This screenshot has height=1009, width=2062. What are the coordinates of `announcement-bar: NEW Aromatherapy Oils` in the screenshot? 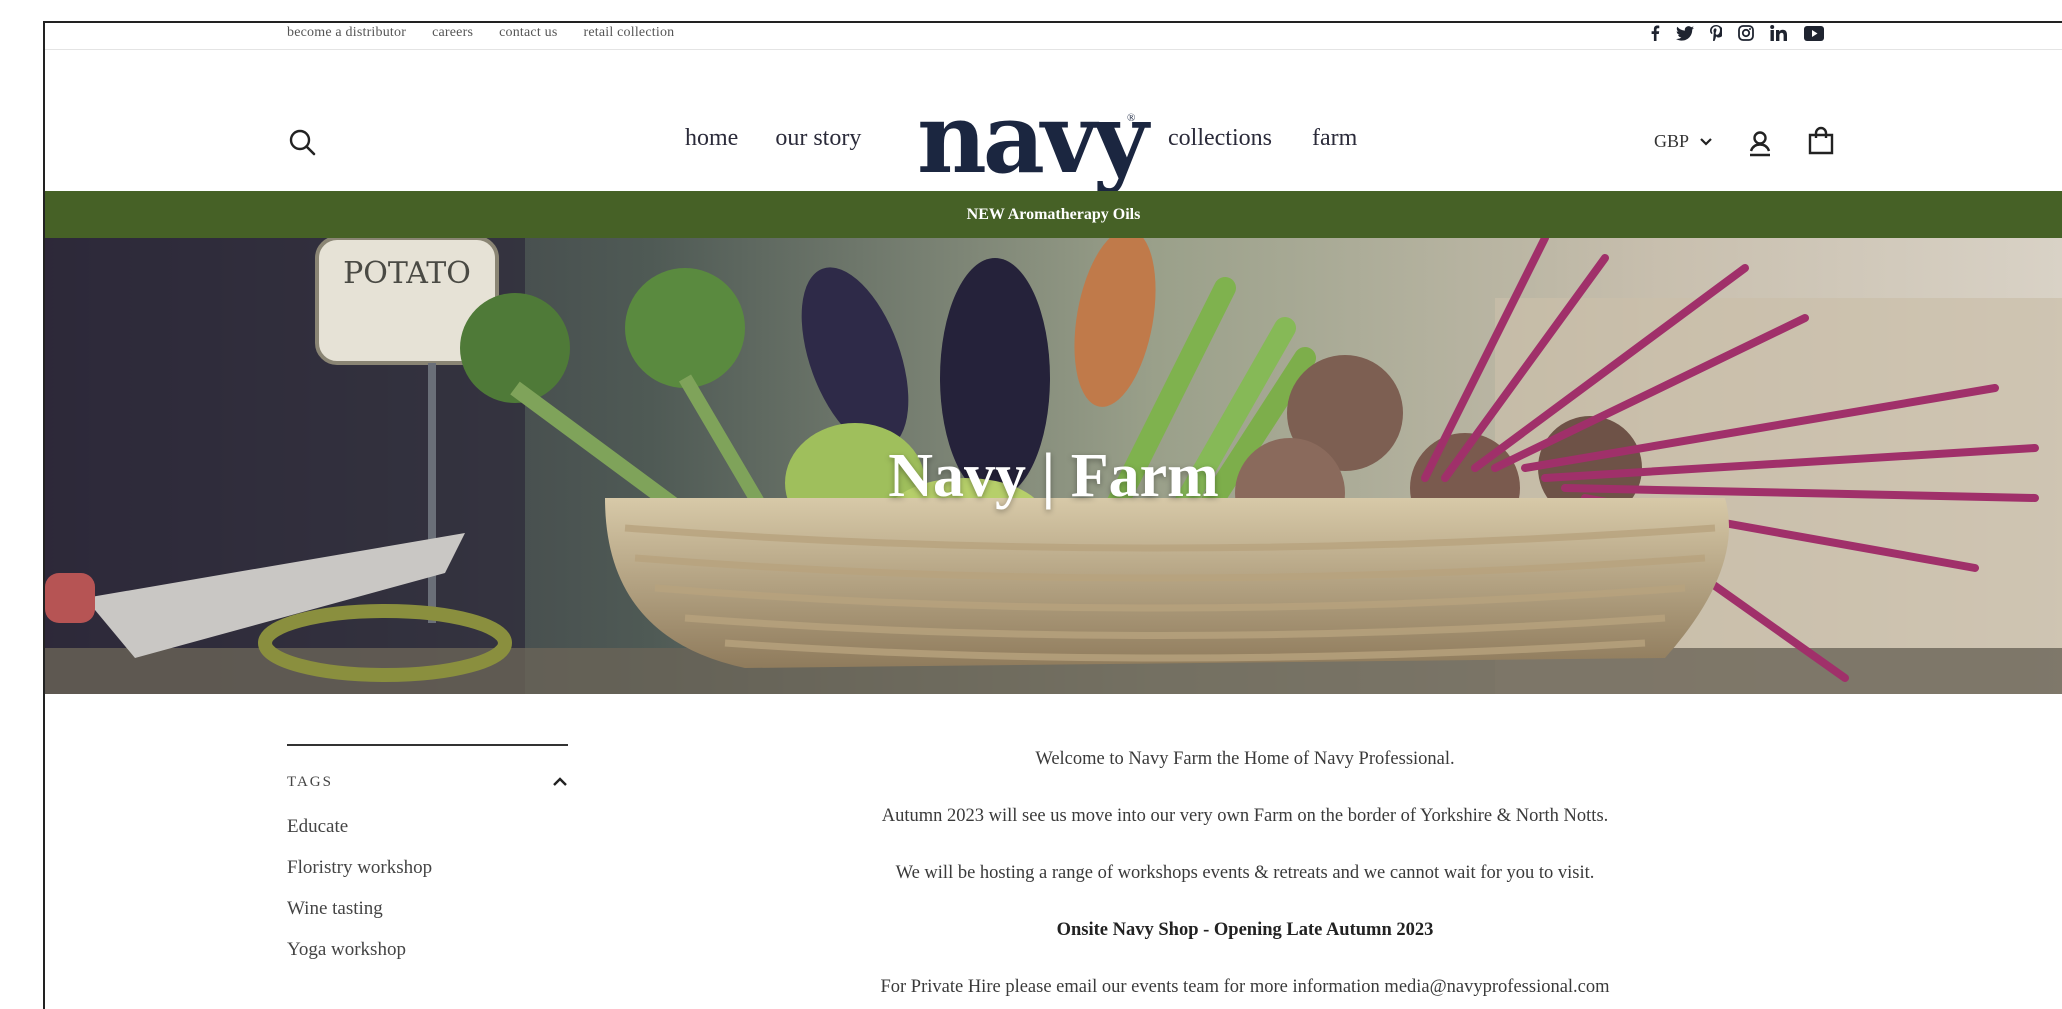 It's located at (1053, 214).